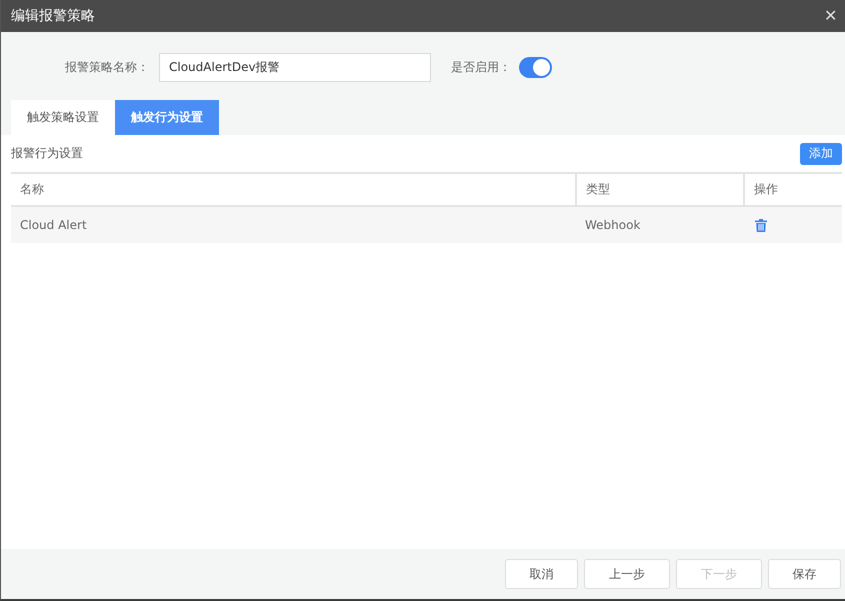 This screenshot has height=601, width=845. What do you see at coordinates (481, 67) in the screenshot?
I see `field-label: 是否启用：` at bounding box center [481, 67].